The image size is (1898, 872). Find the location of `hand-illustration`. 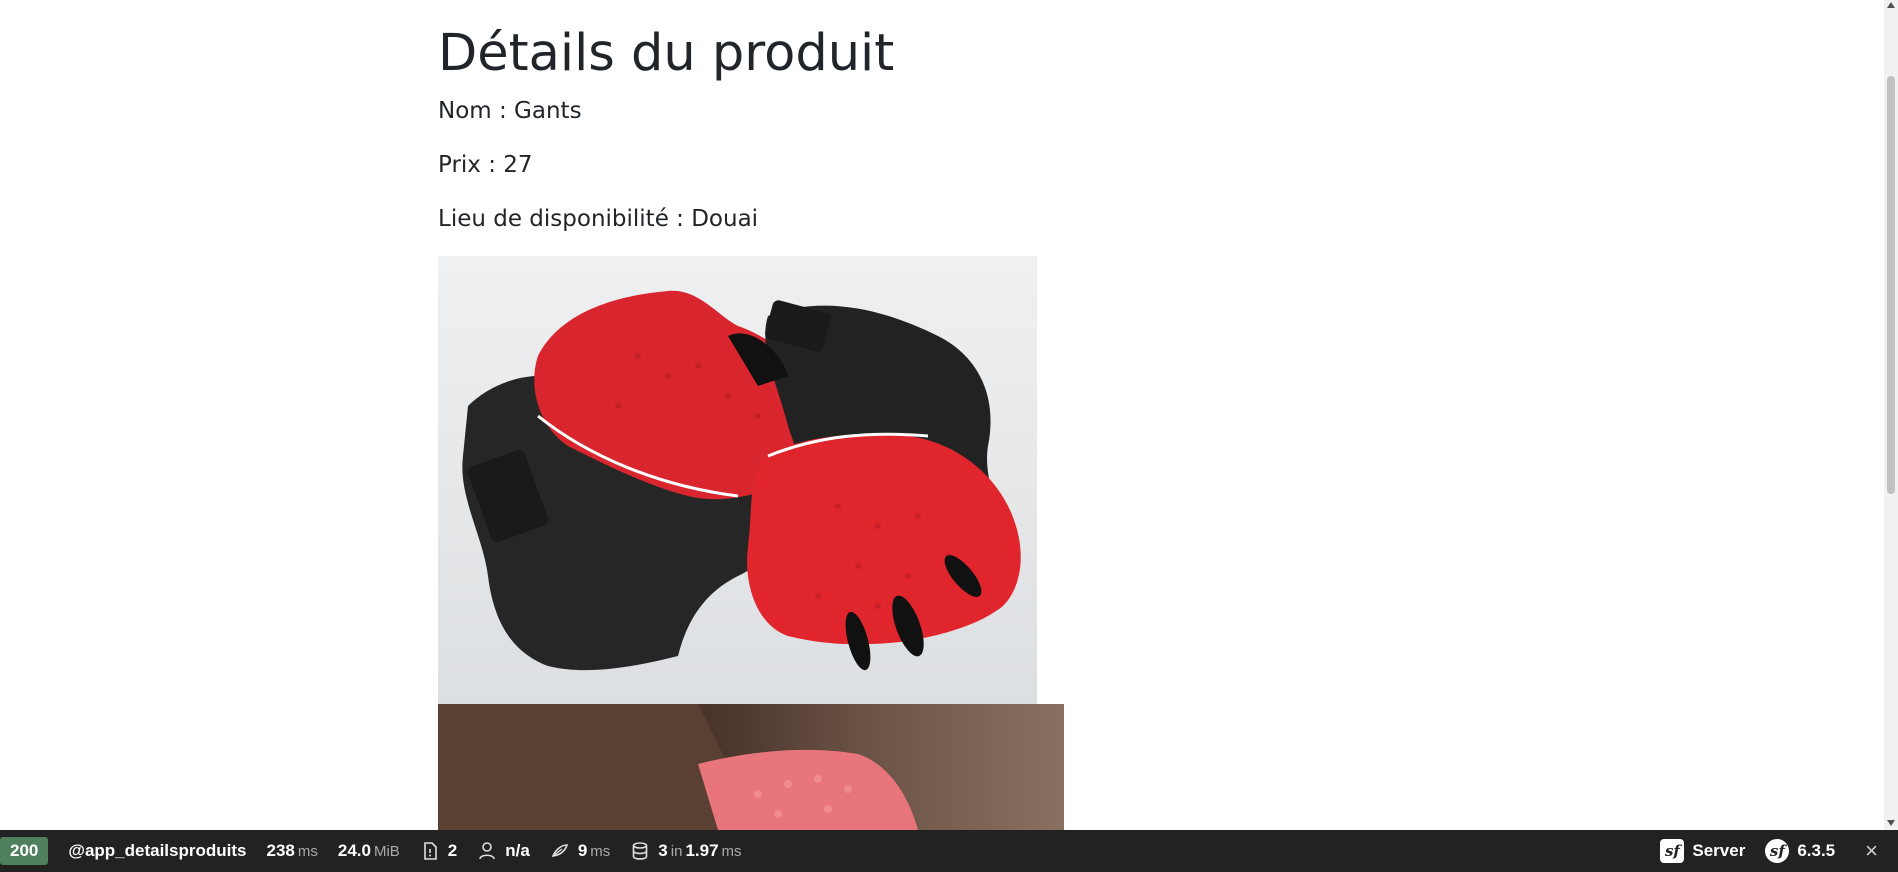

hand-illustration is located at coordinates (678, 767).